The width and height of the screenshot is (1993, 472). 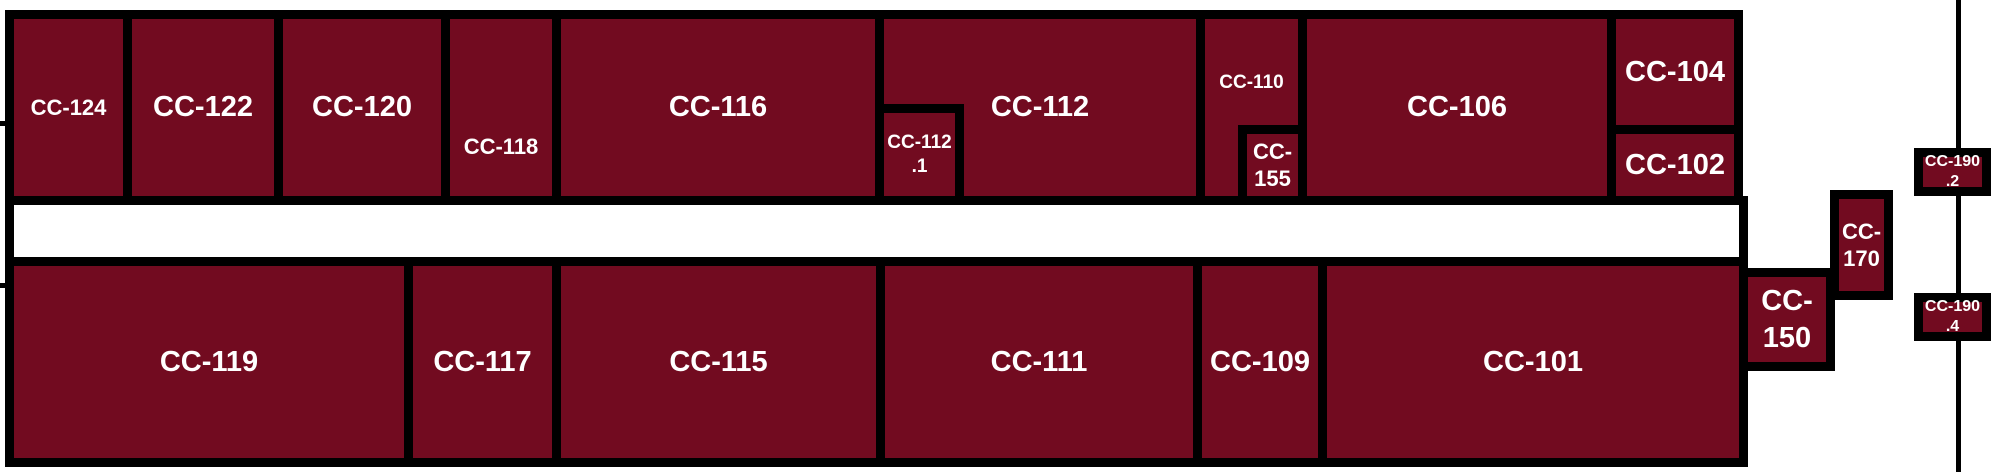 I want to click on room-cc-150: CC- 150, so click(x=1787, y=319).